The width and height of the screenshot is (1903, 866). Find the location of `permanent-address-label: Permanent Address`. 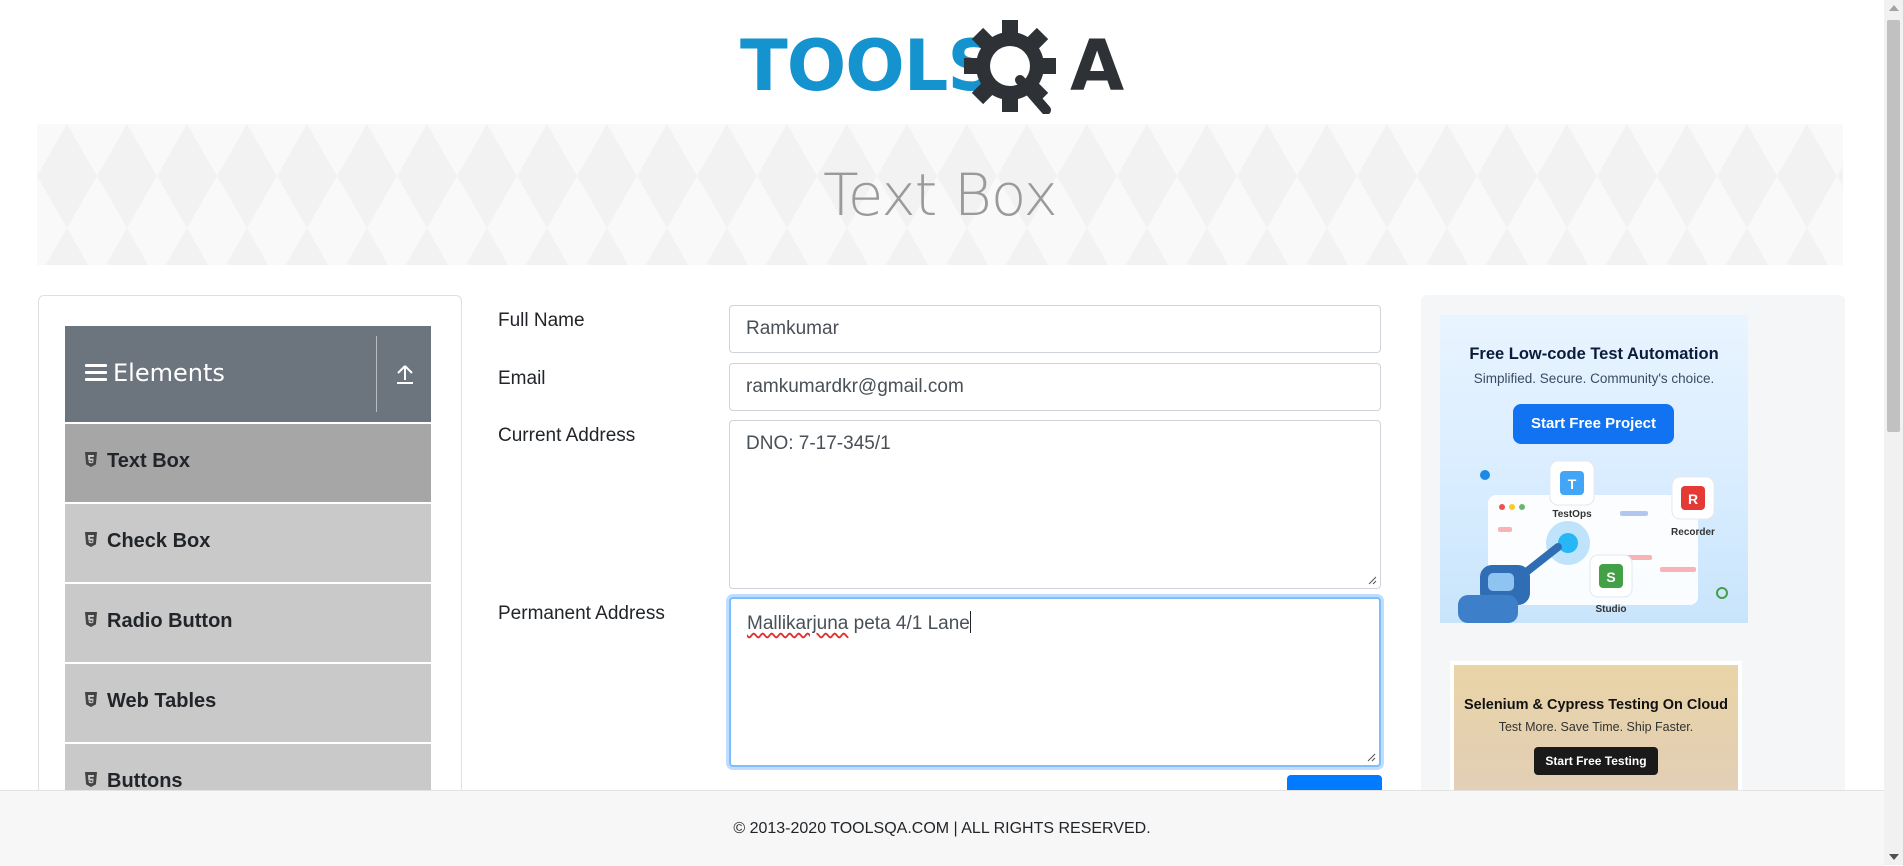

permanent-address-label: Permanent Address is located at coordinates (581, 613).